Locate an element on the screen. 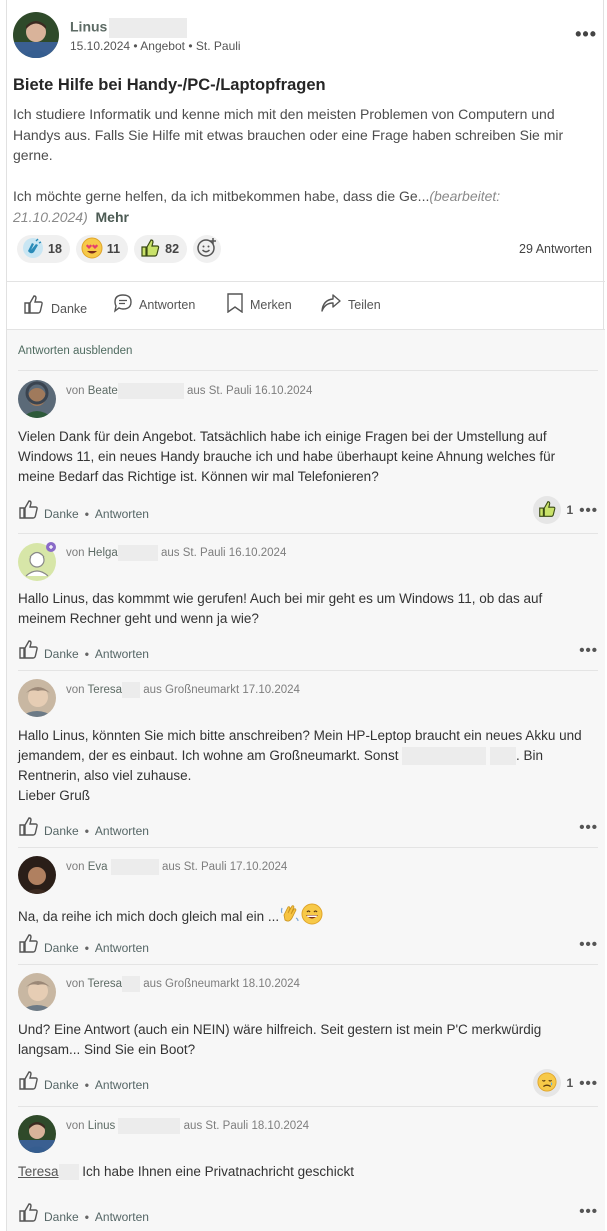  thanks-button: Danke is located at coordinates (55, 305).